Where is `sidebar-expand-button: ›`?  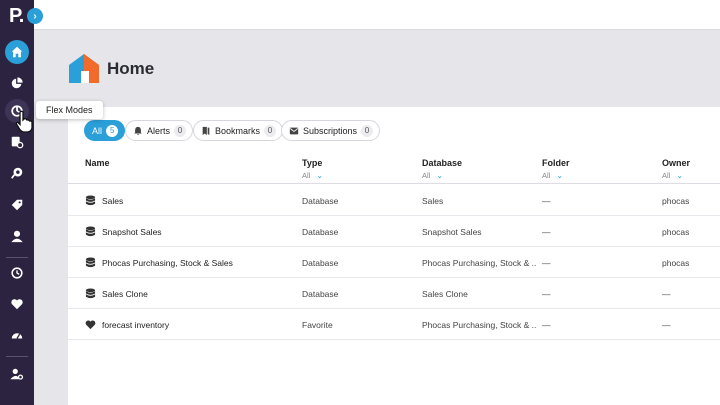 sidebar-expand-button: › is located at coordinates (35, 16).